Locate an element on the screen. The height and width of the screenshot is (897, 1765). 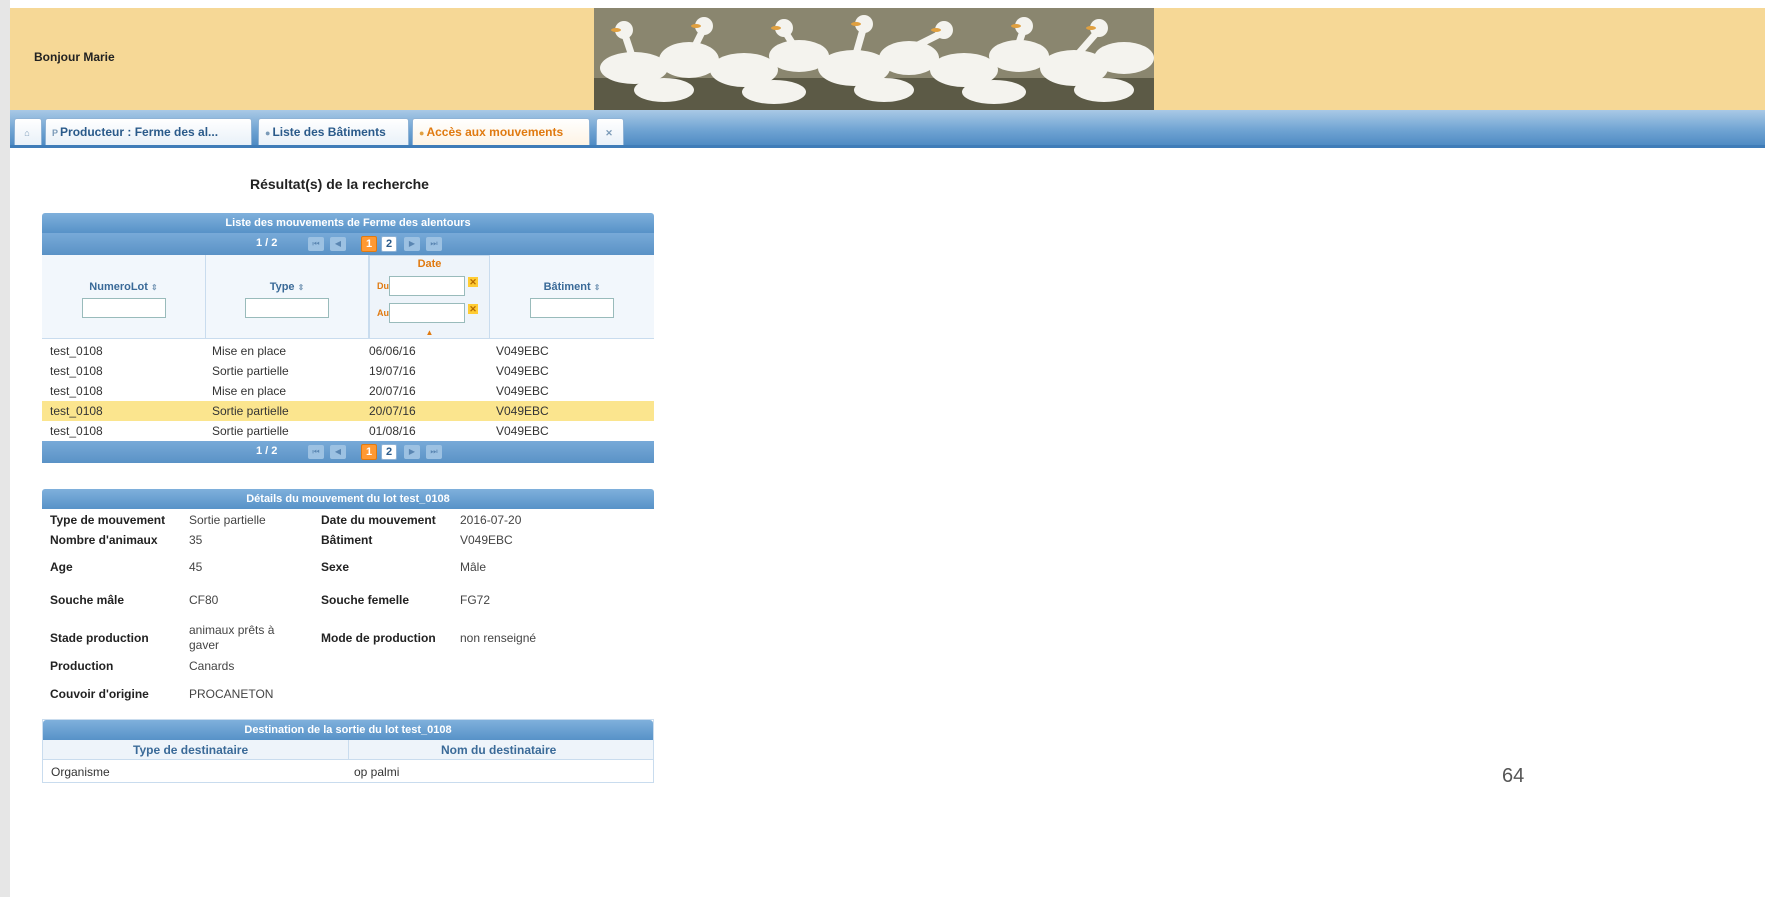
tab-close: ✕ is located at coordinates (610, 132).